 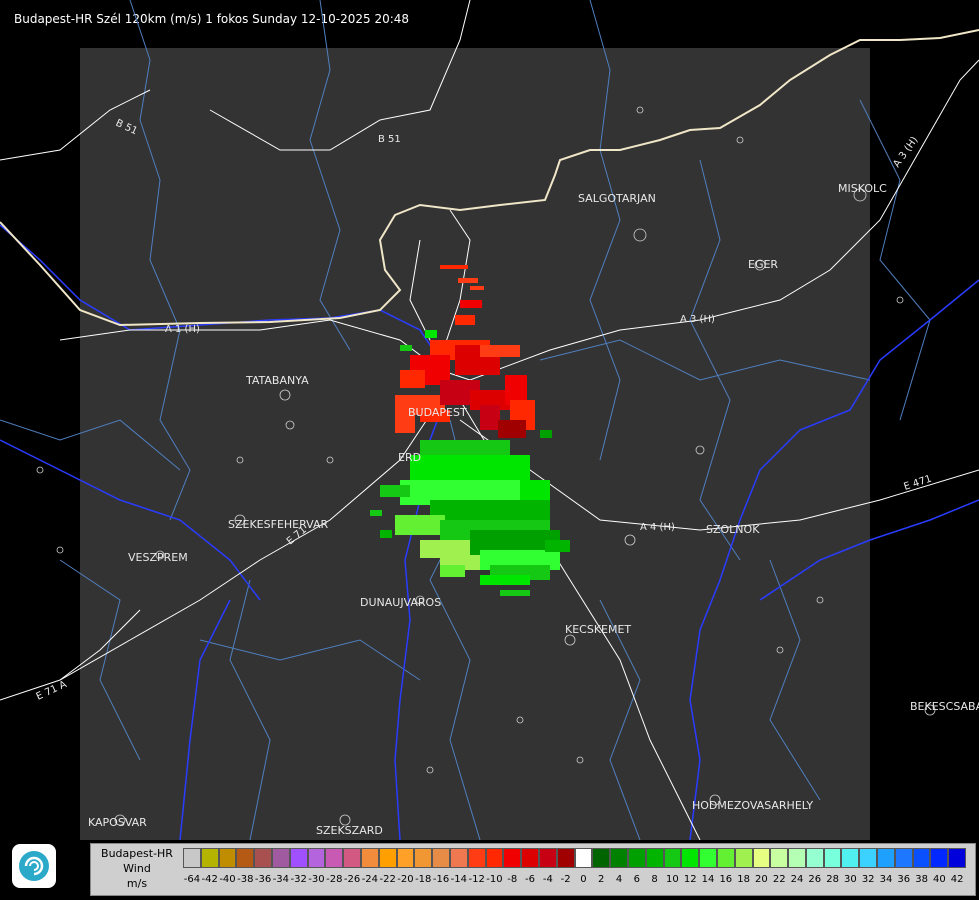 I want to click on legend-tick-label: 14, so click(x=708, y=879).